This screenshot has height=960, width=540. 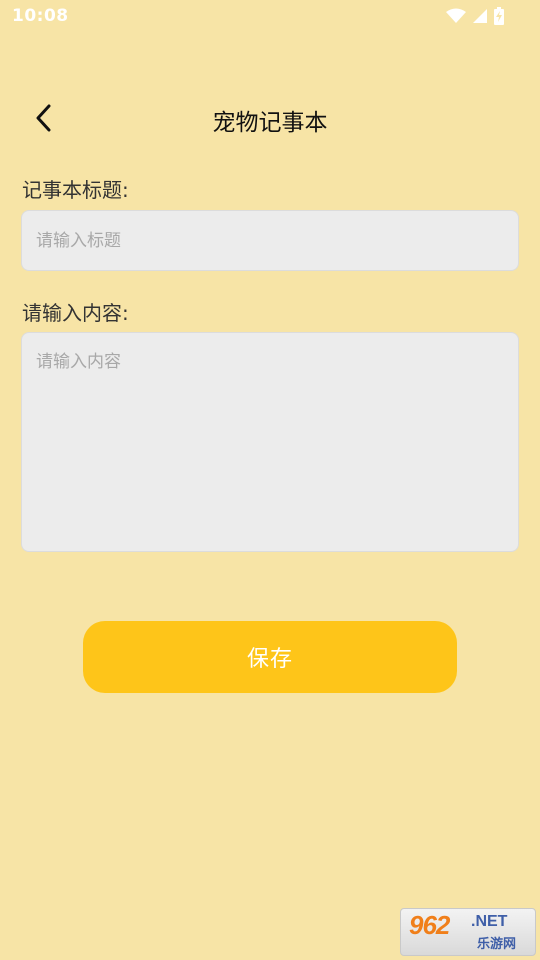 I want to click on app-header: 宠物记事本, so click(x=270, y=119).